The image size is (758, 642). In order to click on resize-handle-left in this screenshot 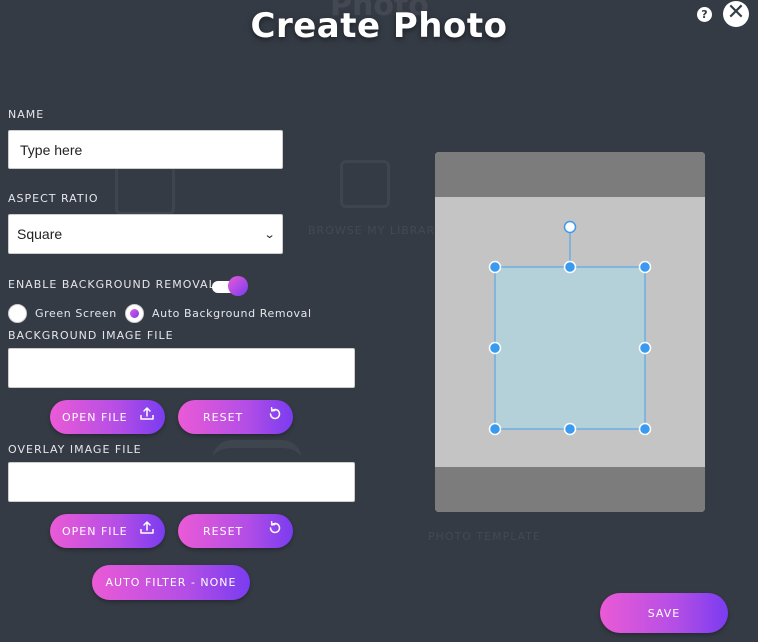, I will do `click(495, 348)`.